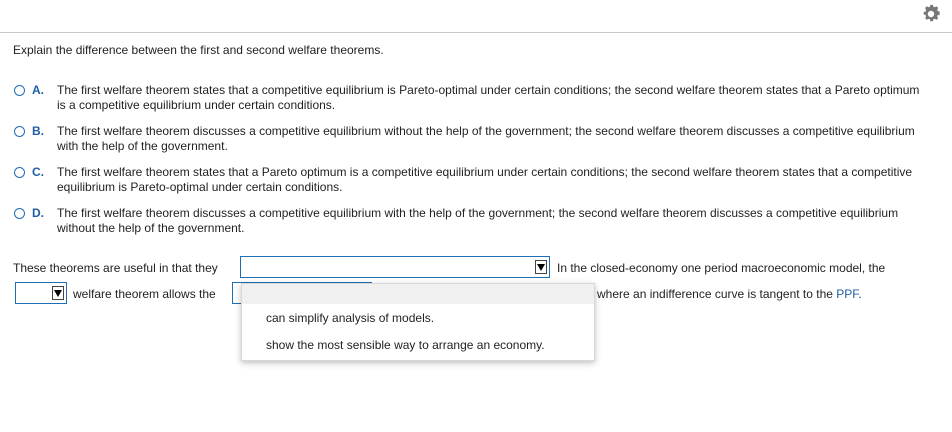 Image resolution: width=952 pixels, height=432 pixels. I want to click on option-letter: C., so click(38, 172).